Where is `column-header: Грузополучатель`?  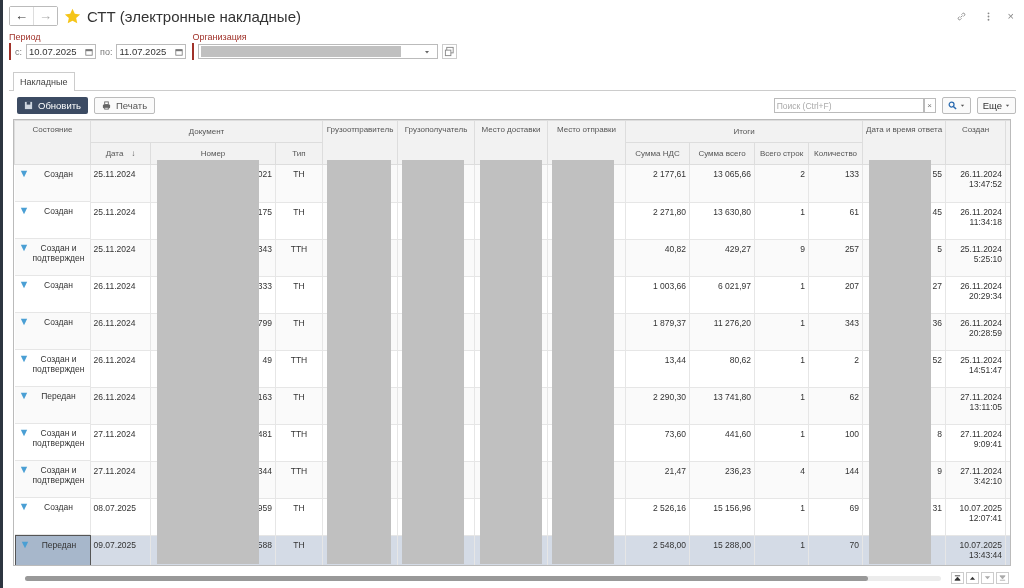 column-header: Грузополучатель is located at coordinates (436, 142).